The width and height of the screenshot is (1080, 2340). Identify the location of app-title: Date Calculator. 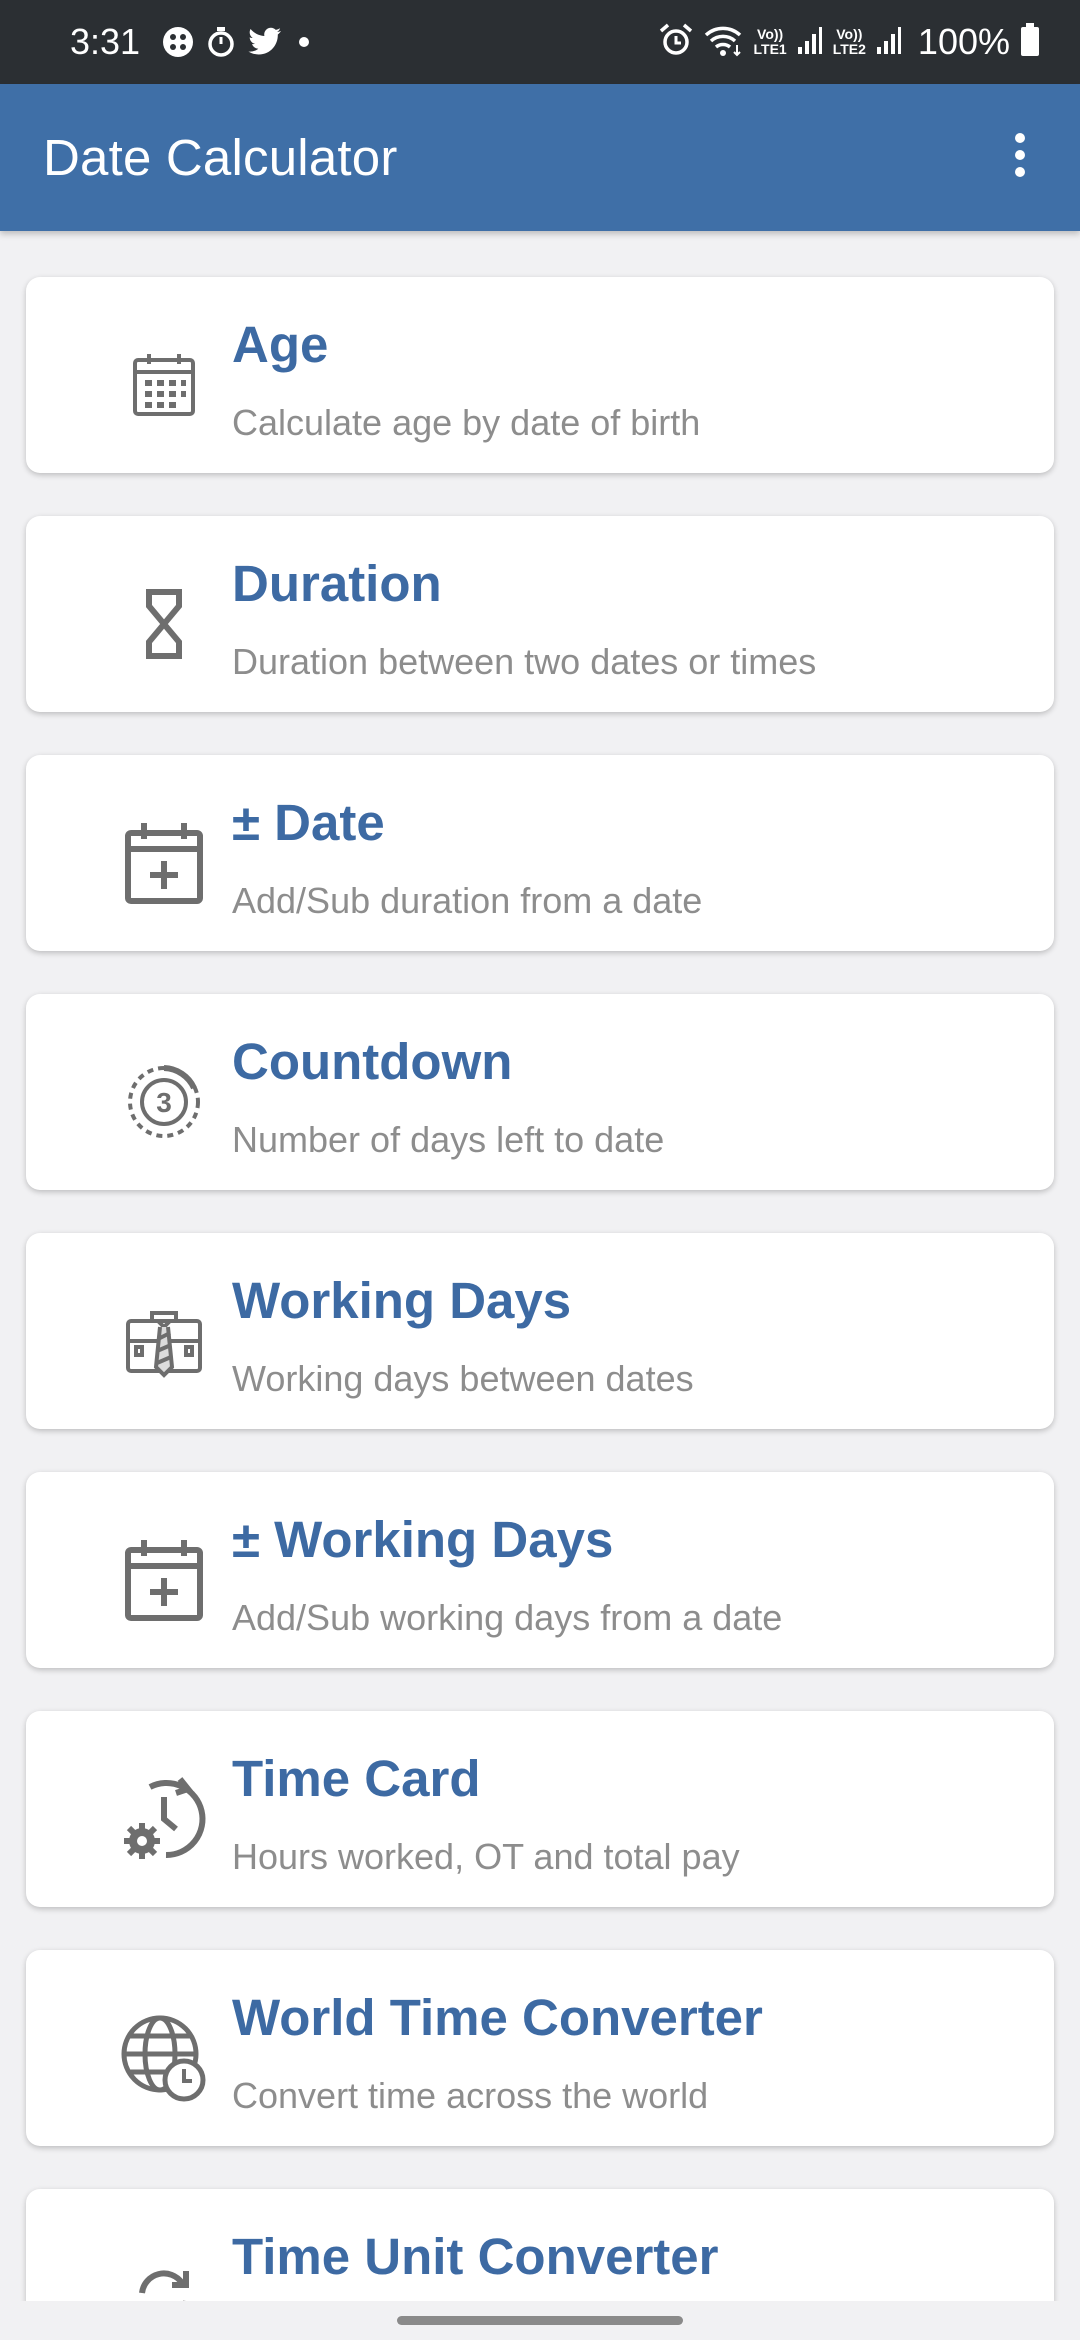
(220, 157).